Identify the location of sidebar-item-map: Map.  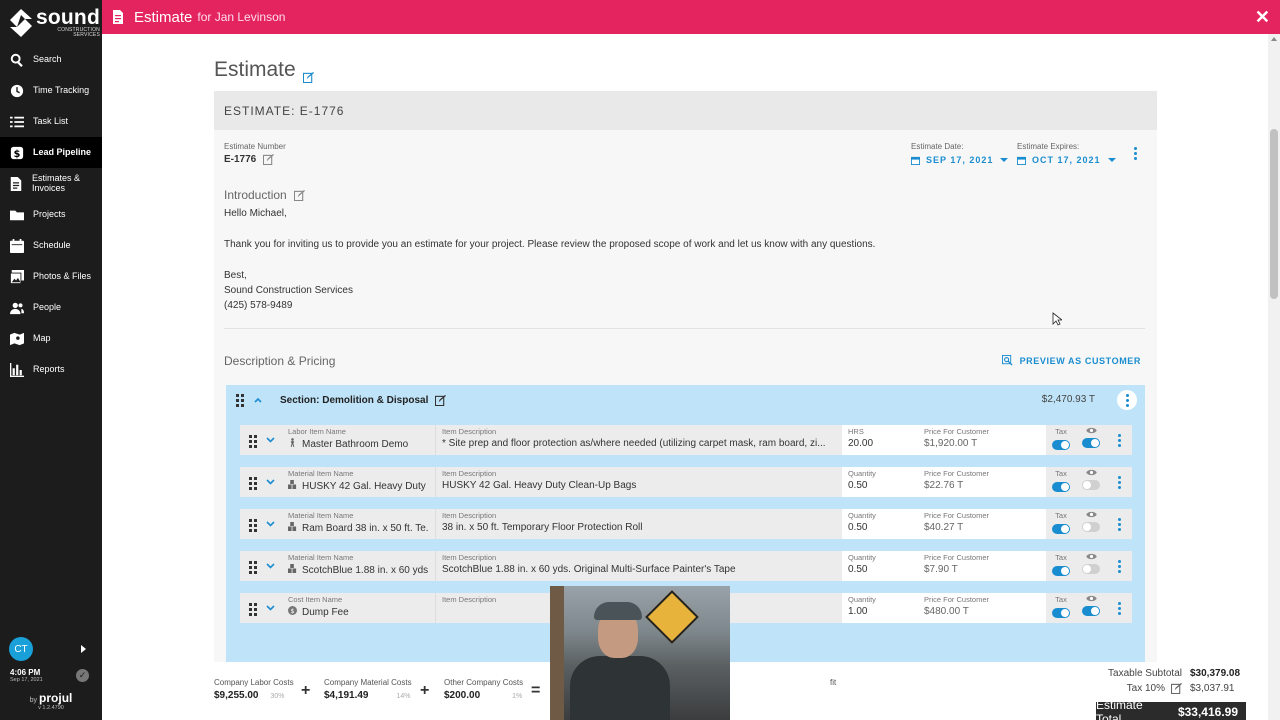
(51, 338).